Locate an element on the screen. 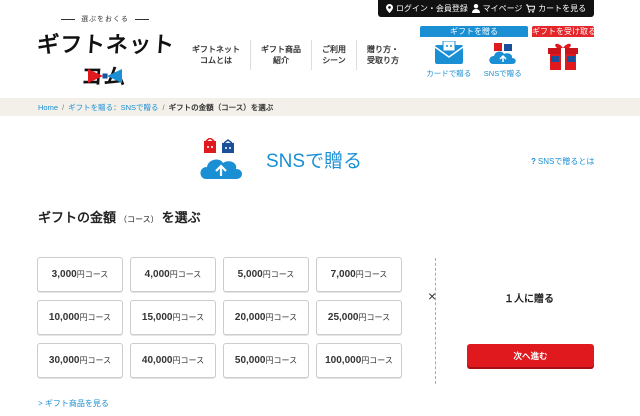 The image size is (640, 416). course-button: 7,000 円コース is located at coordinates (359, 274).